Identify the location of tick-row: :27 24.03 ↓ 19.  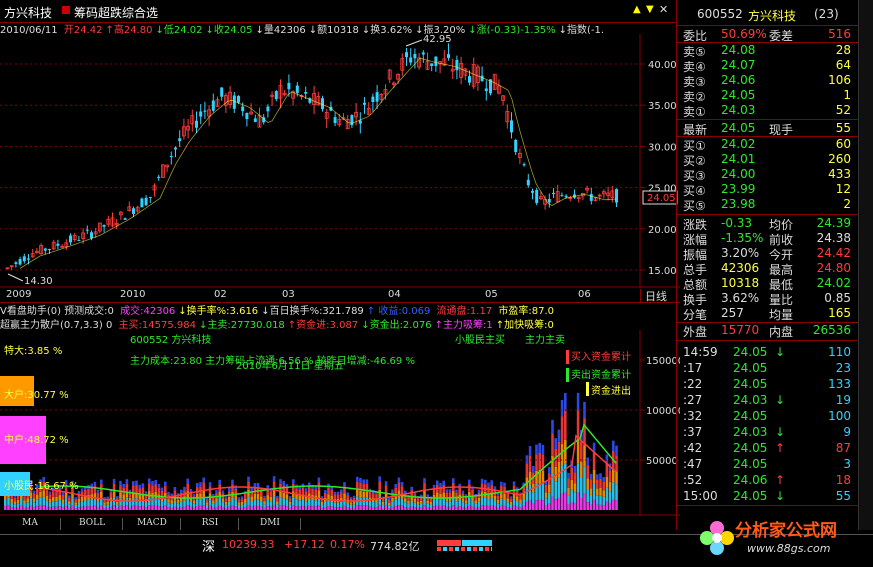
(768, 400).